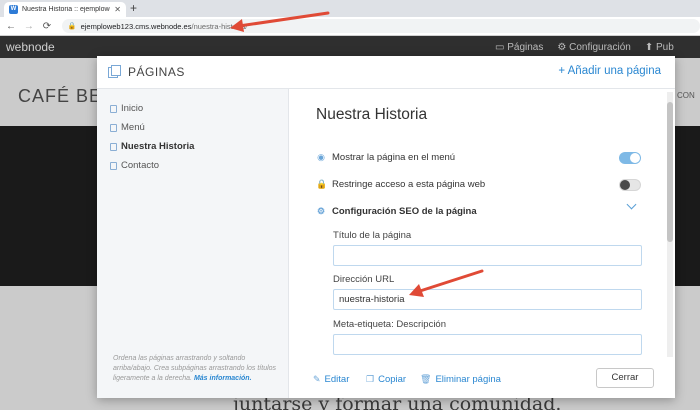  What do you see at coordinates (364, 279) in the screenshot?
I see `url-field-label: Dirección URL` at bounding box center [364, 279].